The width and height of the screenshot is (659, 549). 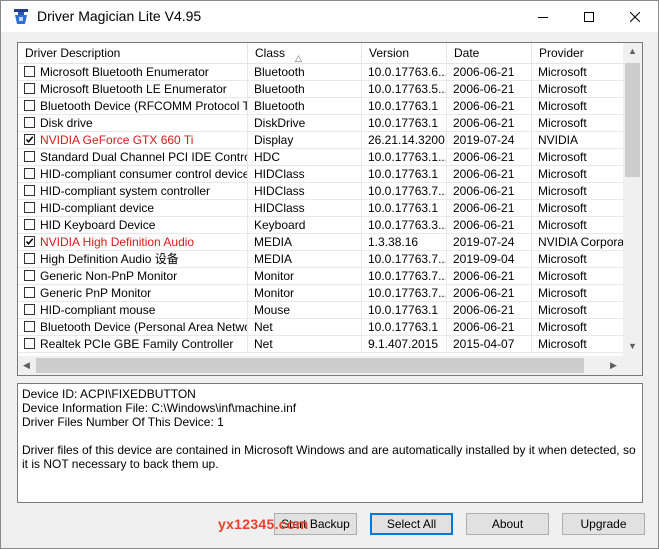 I want to click on table-cell: Microsoft Bluetooth Enumerator, so click(x=133, y=72).